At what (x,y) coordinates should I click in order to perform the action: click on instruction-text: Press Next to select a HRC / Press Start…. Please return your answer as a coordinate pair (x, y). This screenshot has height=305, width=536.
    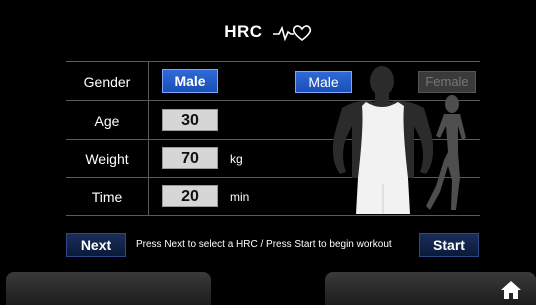
    Looking at the image, I should click on (264, 244).